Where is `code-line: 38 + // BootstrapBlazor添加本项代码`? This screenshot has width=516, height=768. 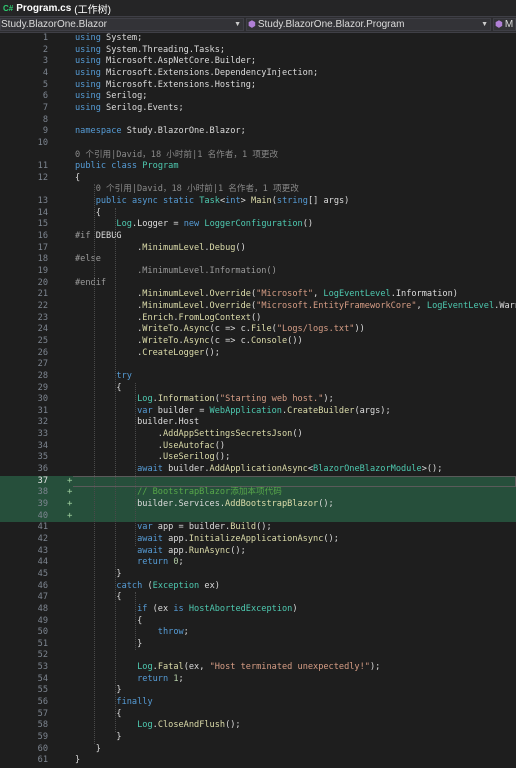
code-line: 38 + // BootstrapBlazor添加本项代码 is located at coordinates (258, 493).